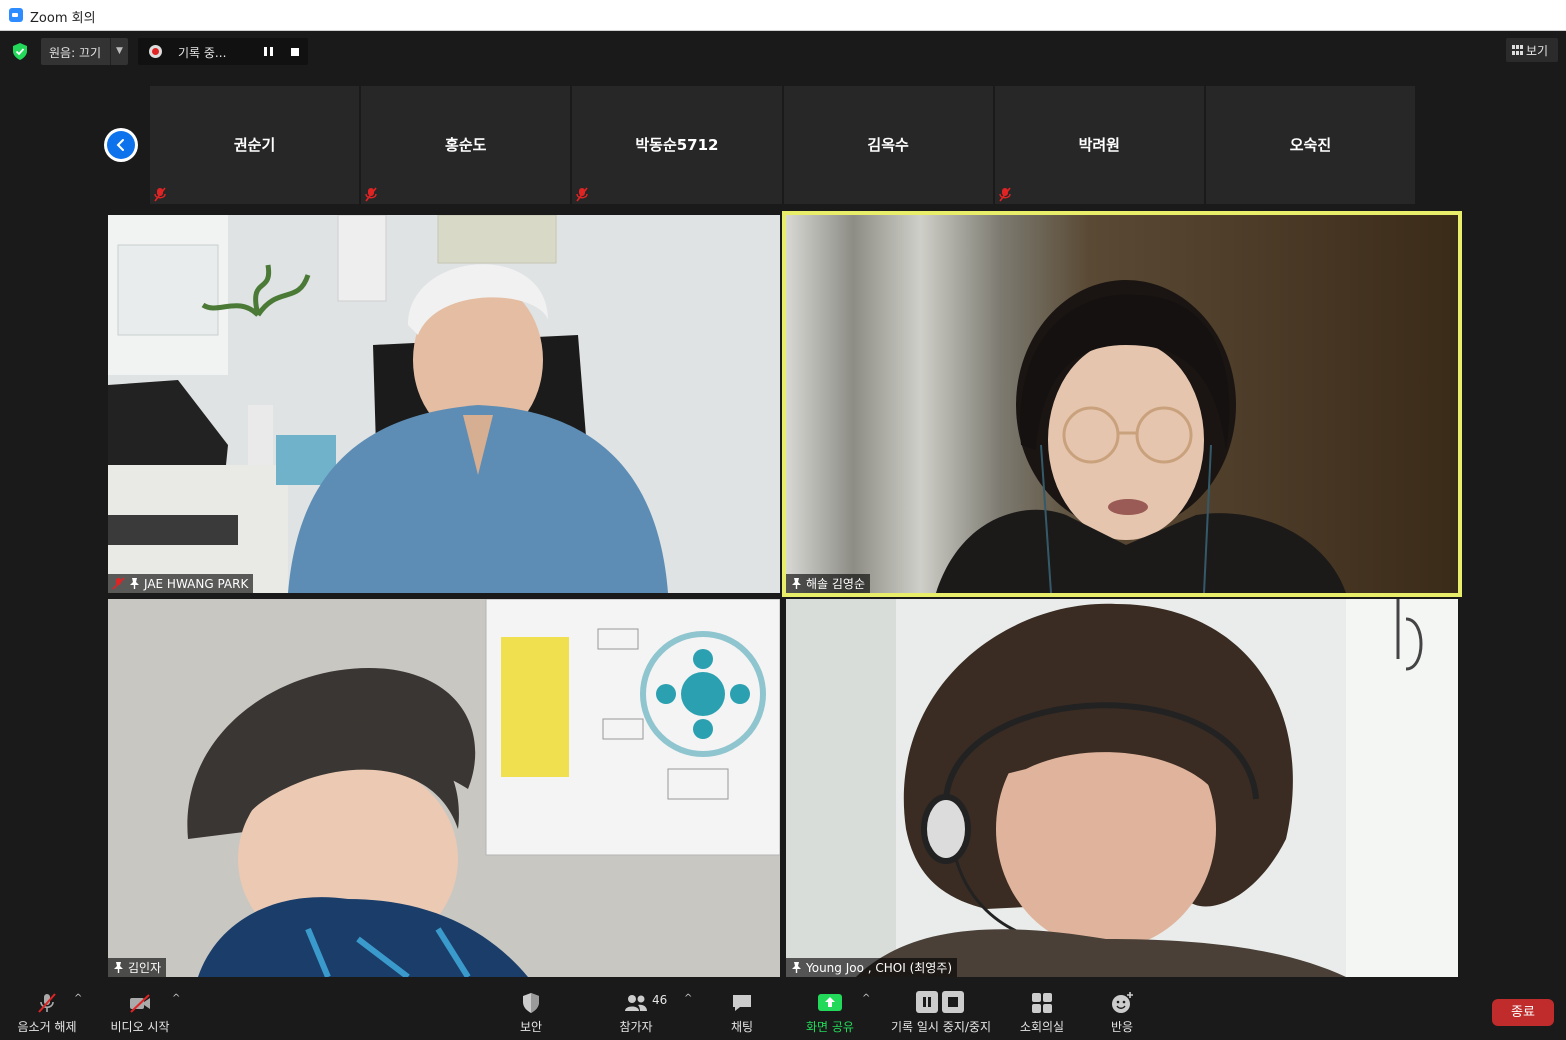 The width and height of the screenshot is (1566, 1040). Describe the element at coordinates (836, 584) in the screenshot. I see `participant-name: 해솔 김영순` at that location.